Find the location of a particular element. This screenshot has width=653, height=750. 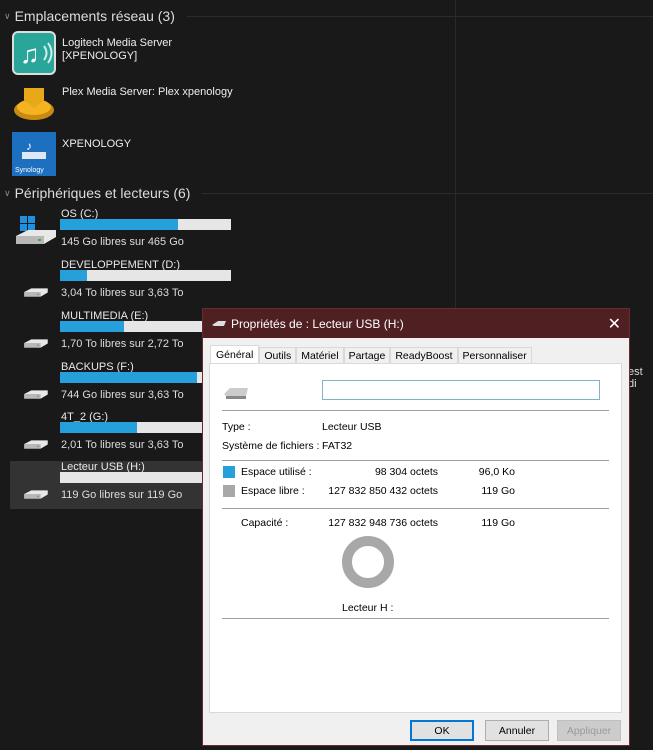

drive-name-input is located at coordinates (461, 390).